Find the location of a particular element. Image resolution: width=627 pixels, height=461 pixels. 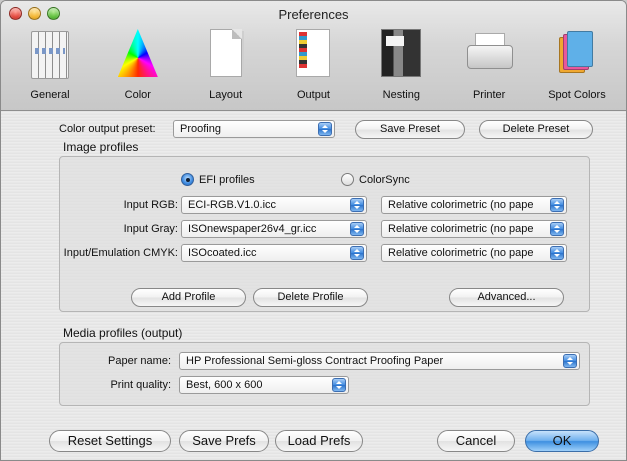

delete-preset-button: Delete Preset is located at coordinates (536, 129).